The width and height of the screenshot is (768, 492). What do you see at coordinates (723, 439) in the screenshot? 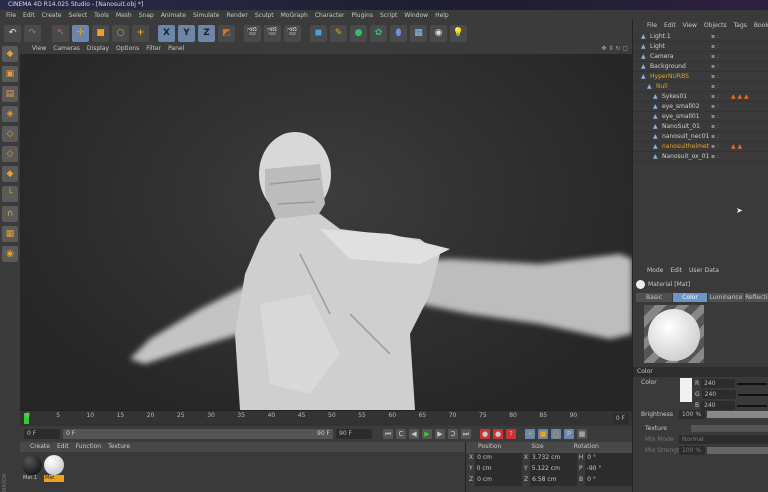
I see `mix-mode-select: Normal` at bounding box center [723, 439].